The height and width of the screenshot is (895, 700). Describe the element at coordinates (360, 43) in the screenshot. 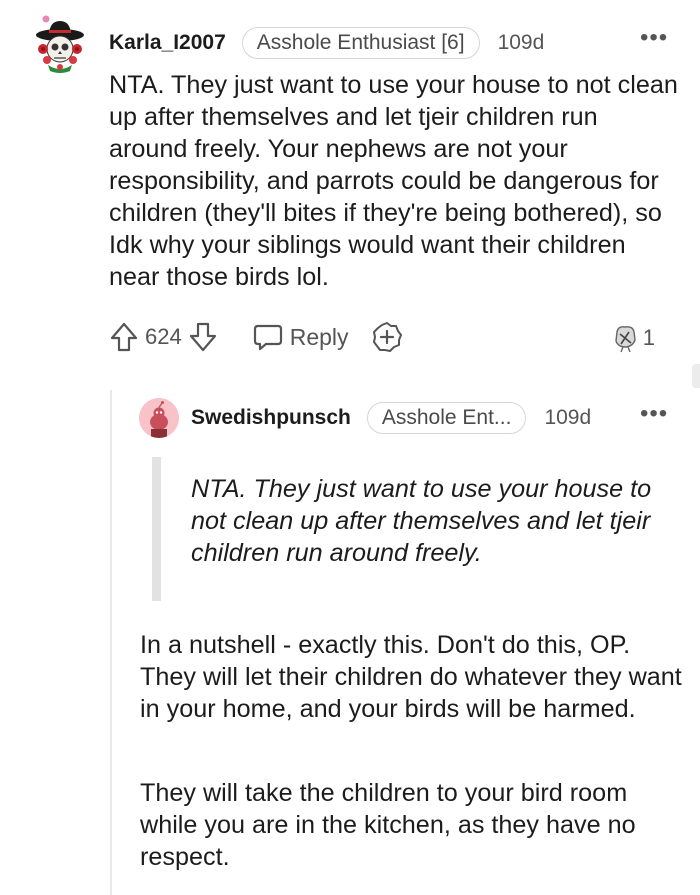

I see `user-flair: Asshole Enthusiast [6]` at that location.